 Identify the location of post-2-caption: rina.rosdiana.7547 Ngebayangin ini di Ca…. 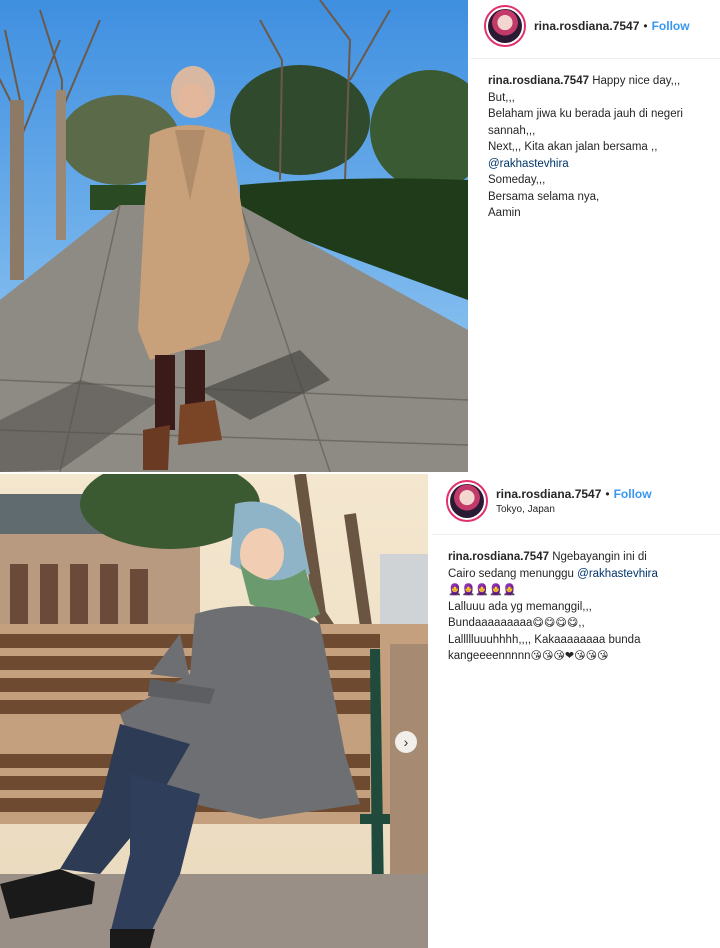
(576, 600).